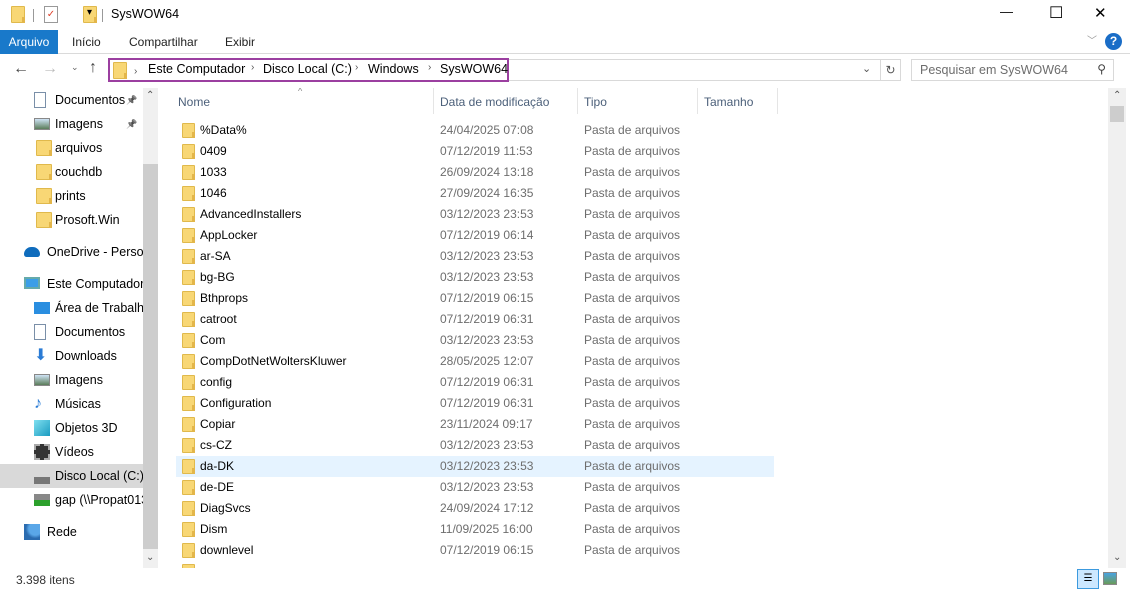  Describe the element at coordinates (75, 67) in the screenshot. I see `recent-locations-icon: ⌄` at that location.